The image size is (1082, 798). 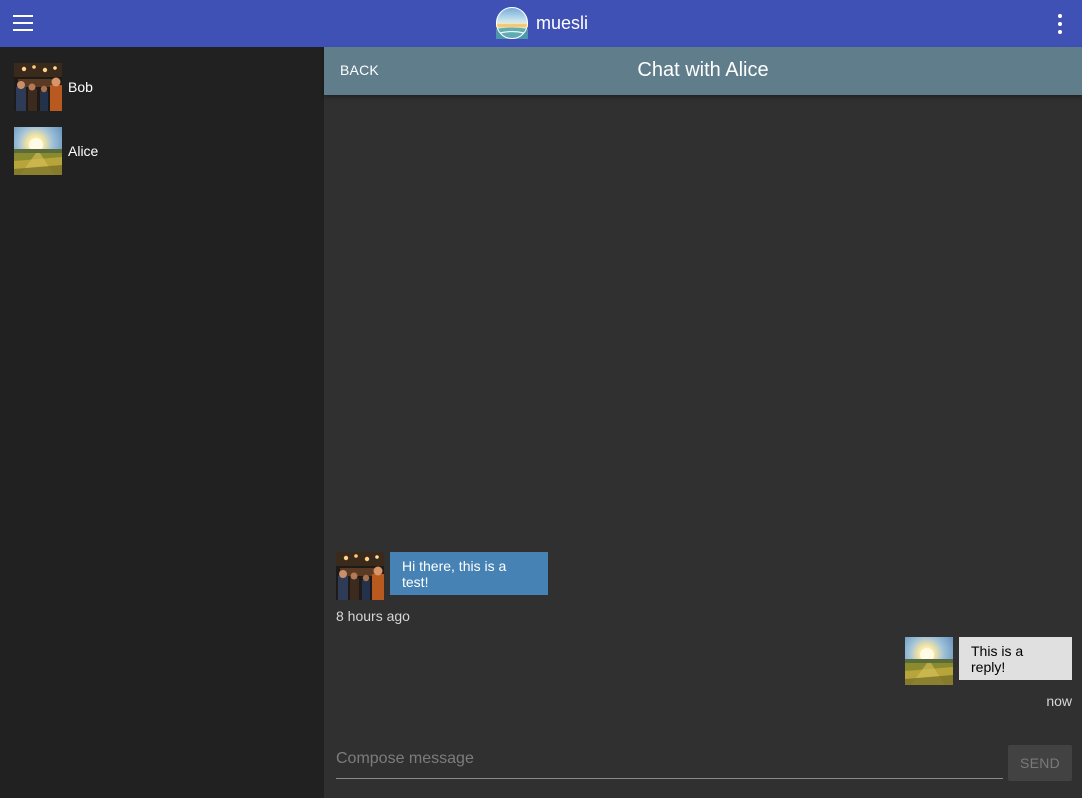 I want to click on compose-input, so click(x=669, y=759).